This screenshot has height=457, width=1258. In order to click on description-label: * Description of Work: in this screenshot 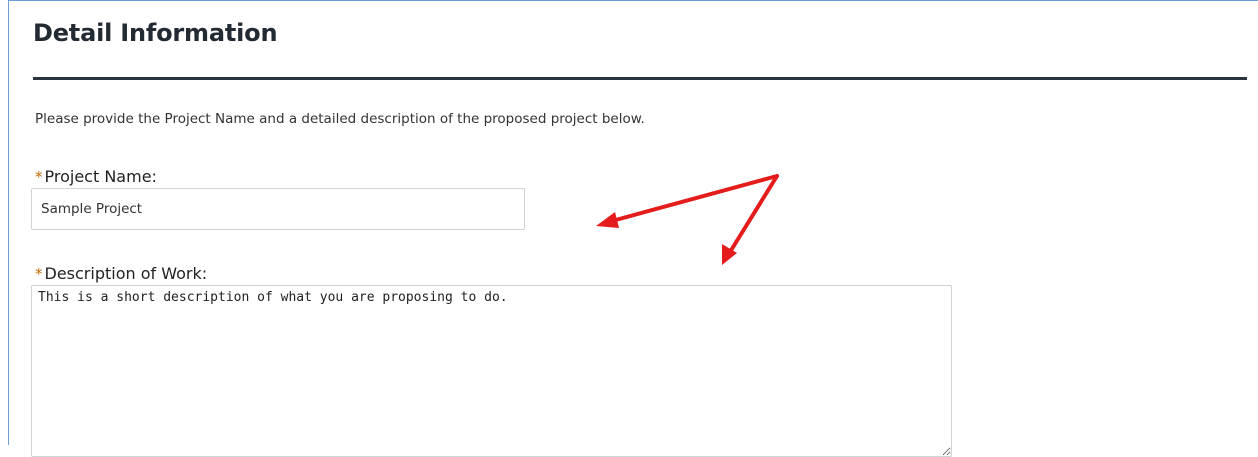, I will do `click(121, 273)`.